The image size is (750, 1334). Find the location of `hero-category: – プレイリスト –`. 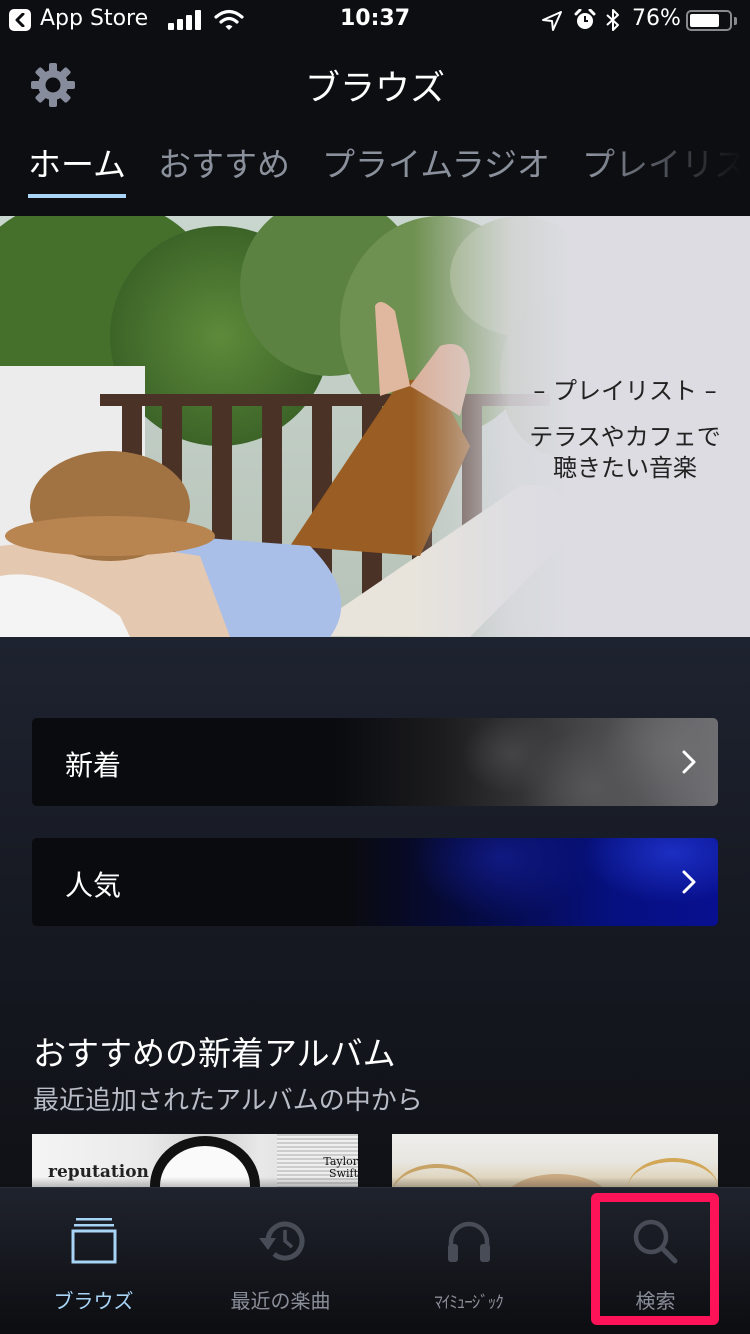

hero-category: – プレイリスト – is located at coordinates (625, 391).